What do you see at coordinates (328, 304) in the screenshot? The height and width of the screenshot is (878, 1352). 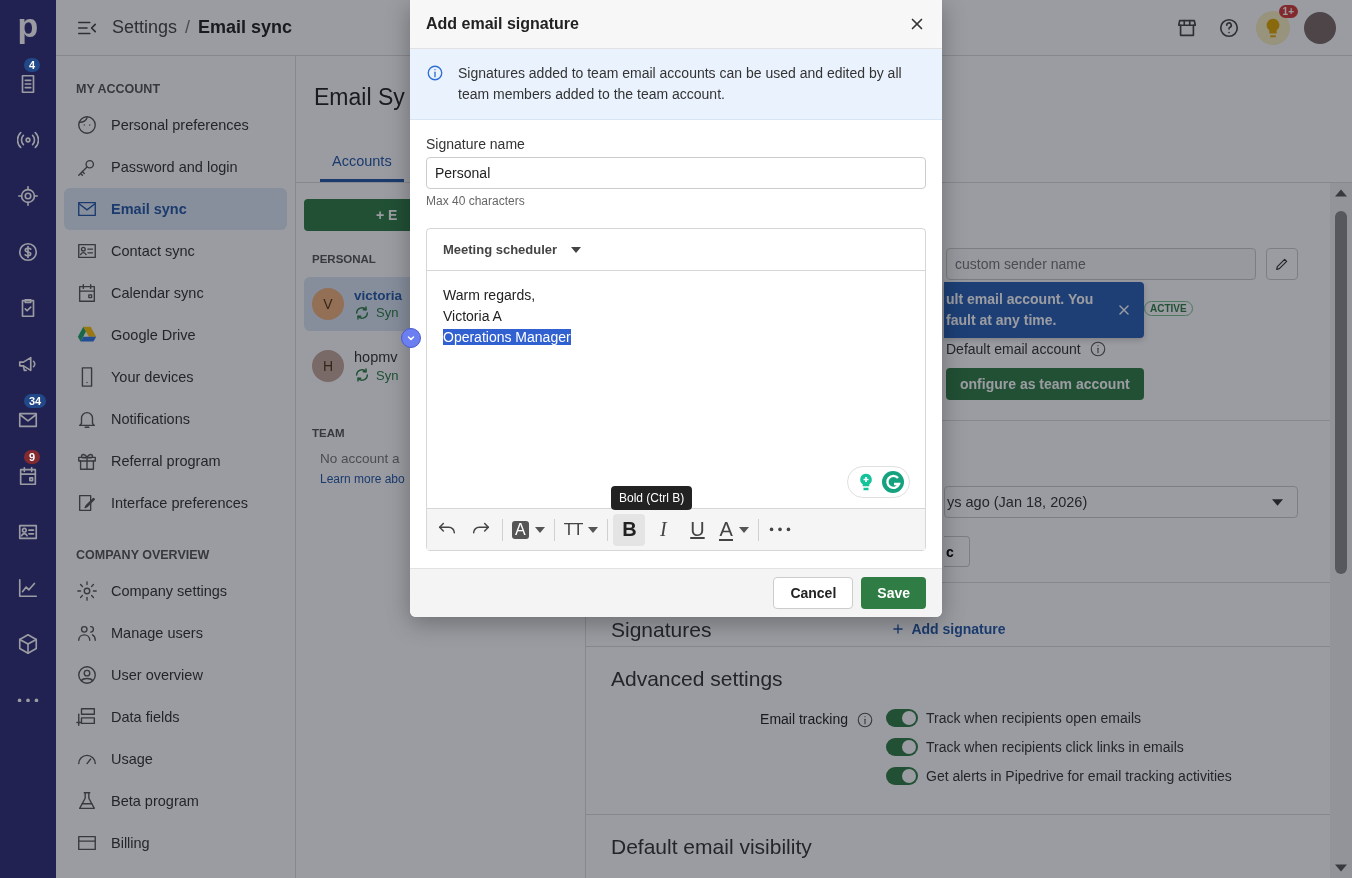 I see `account-avatar: V` at bounding box center [328, 304].